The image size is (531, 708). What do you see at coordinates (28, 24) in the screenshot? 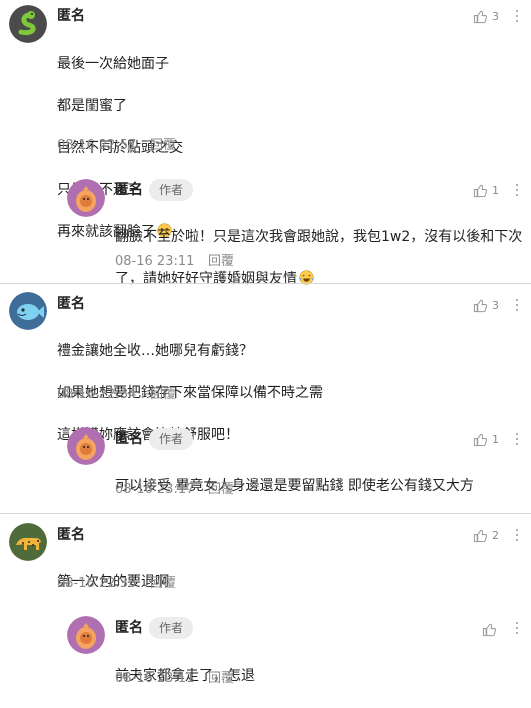
I see `snake-avatar` at bounding box center [28, 24].